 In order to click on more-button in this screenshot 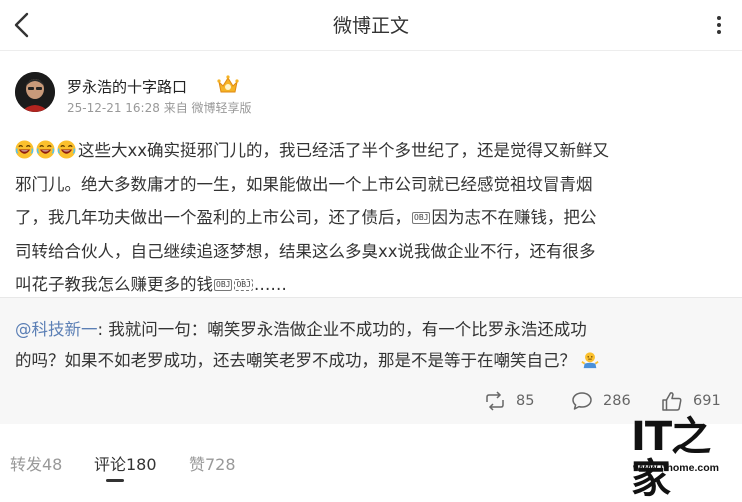, I will do `click(719, 25)`.